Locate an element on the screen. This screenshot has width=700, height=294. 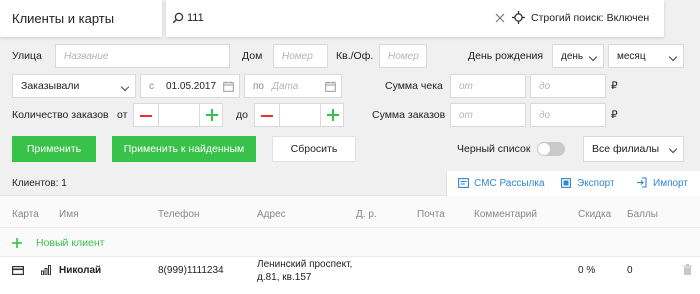
apply-found-button: Применить к найденным is located at coordinates (184, 149).